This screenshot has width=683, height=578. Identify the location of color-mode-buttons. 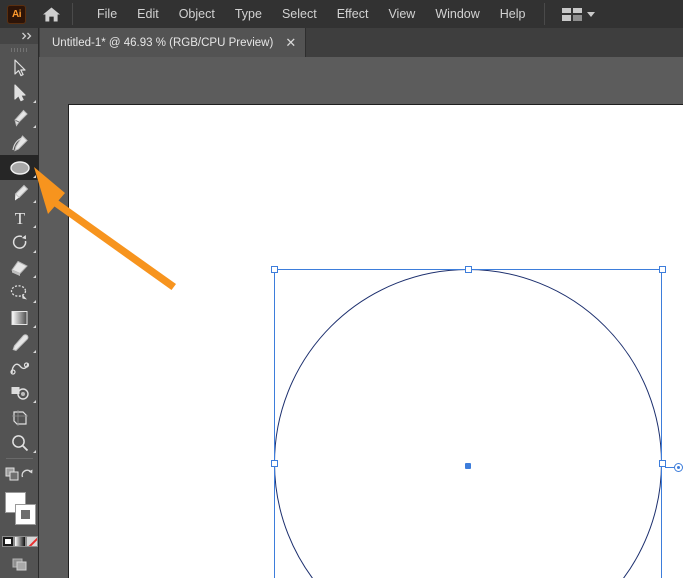
(19, 541).